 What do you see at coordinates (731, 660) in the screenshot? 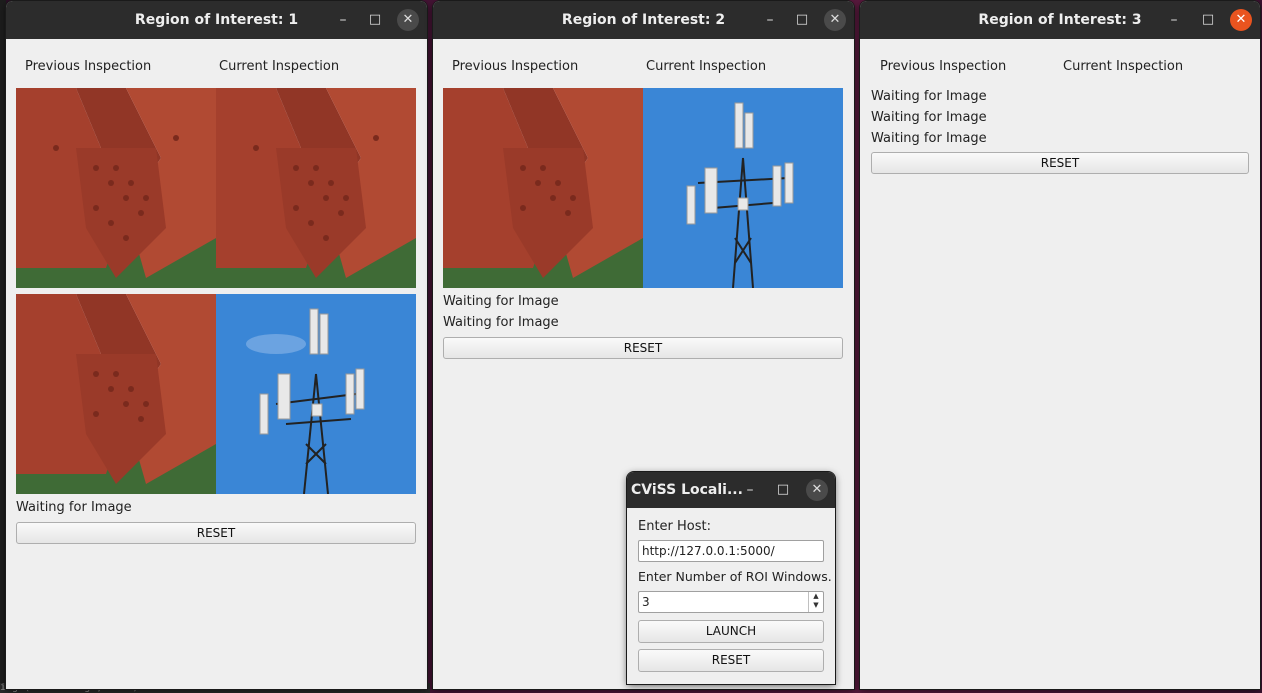
I see `launcher-reset-button: RESET` at bounding box center [731, 660].